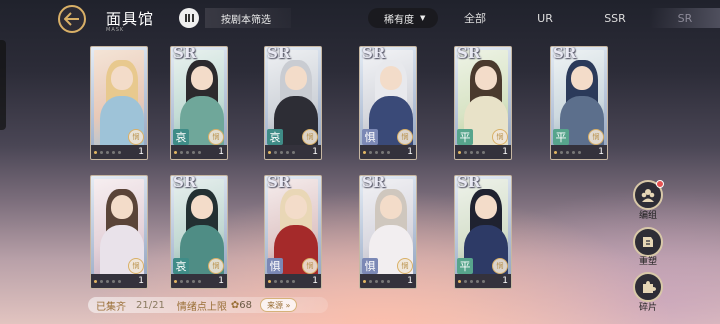 This screenshot has height=324, width=720. I want to click on script-filter-button: 按剧本筛选, so click(248, 18).